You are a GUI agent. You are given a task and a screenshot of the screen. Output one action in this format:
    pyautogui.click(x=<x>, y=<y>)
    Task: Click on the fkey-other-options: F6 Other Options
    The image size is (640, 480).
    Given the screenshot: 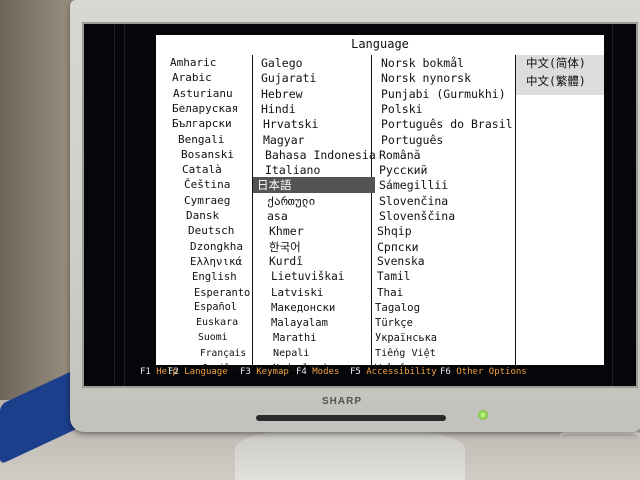 What is the action you would take?
    pyautogui.click(x=483, y=372)
    